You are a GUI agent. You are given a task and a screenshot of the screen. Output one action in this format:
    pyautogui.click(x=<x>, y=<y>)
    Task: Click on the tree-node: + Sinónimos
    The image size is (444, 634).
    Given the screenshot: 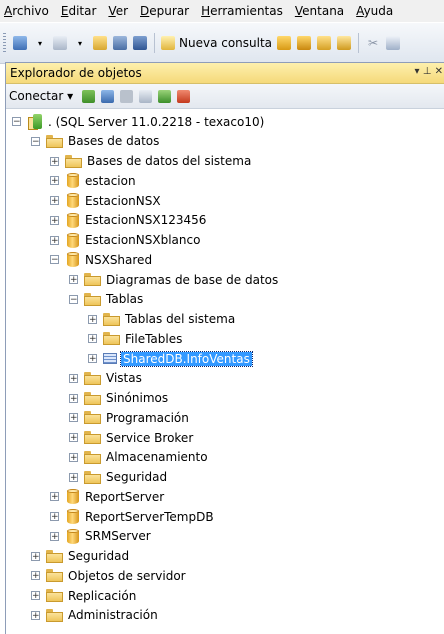 What is the action you would take?
    pyautogui.click(x=118, y=398)
    